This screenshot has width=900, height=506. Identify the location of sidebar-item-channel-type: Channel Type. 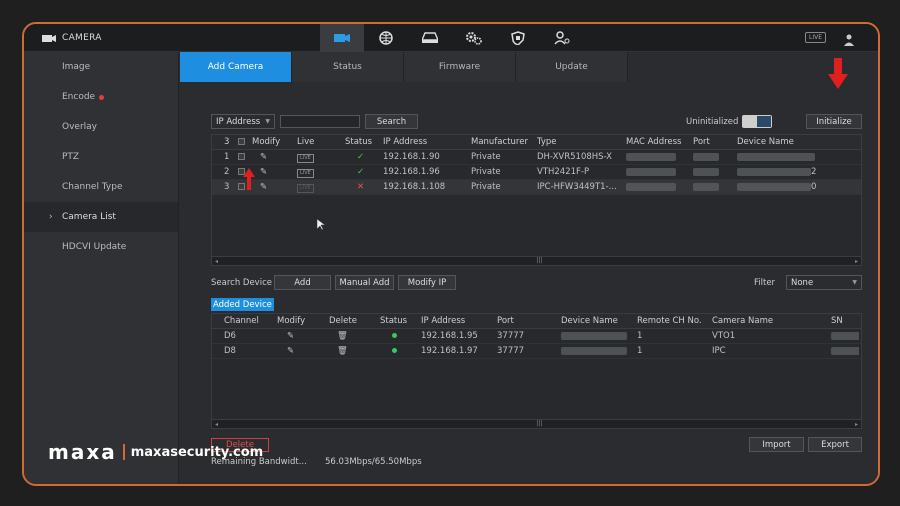
(101, 187).